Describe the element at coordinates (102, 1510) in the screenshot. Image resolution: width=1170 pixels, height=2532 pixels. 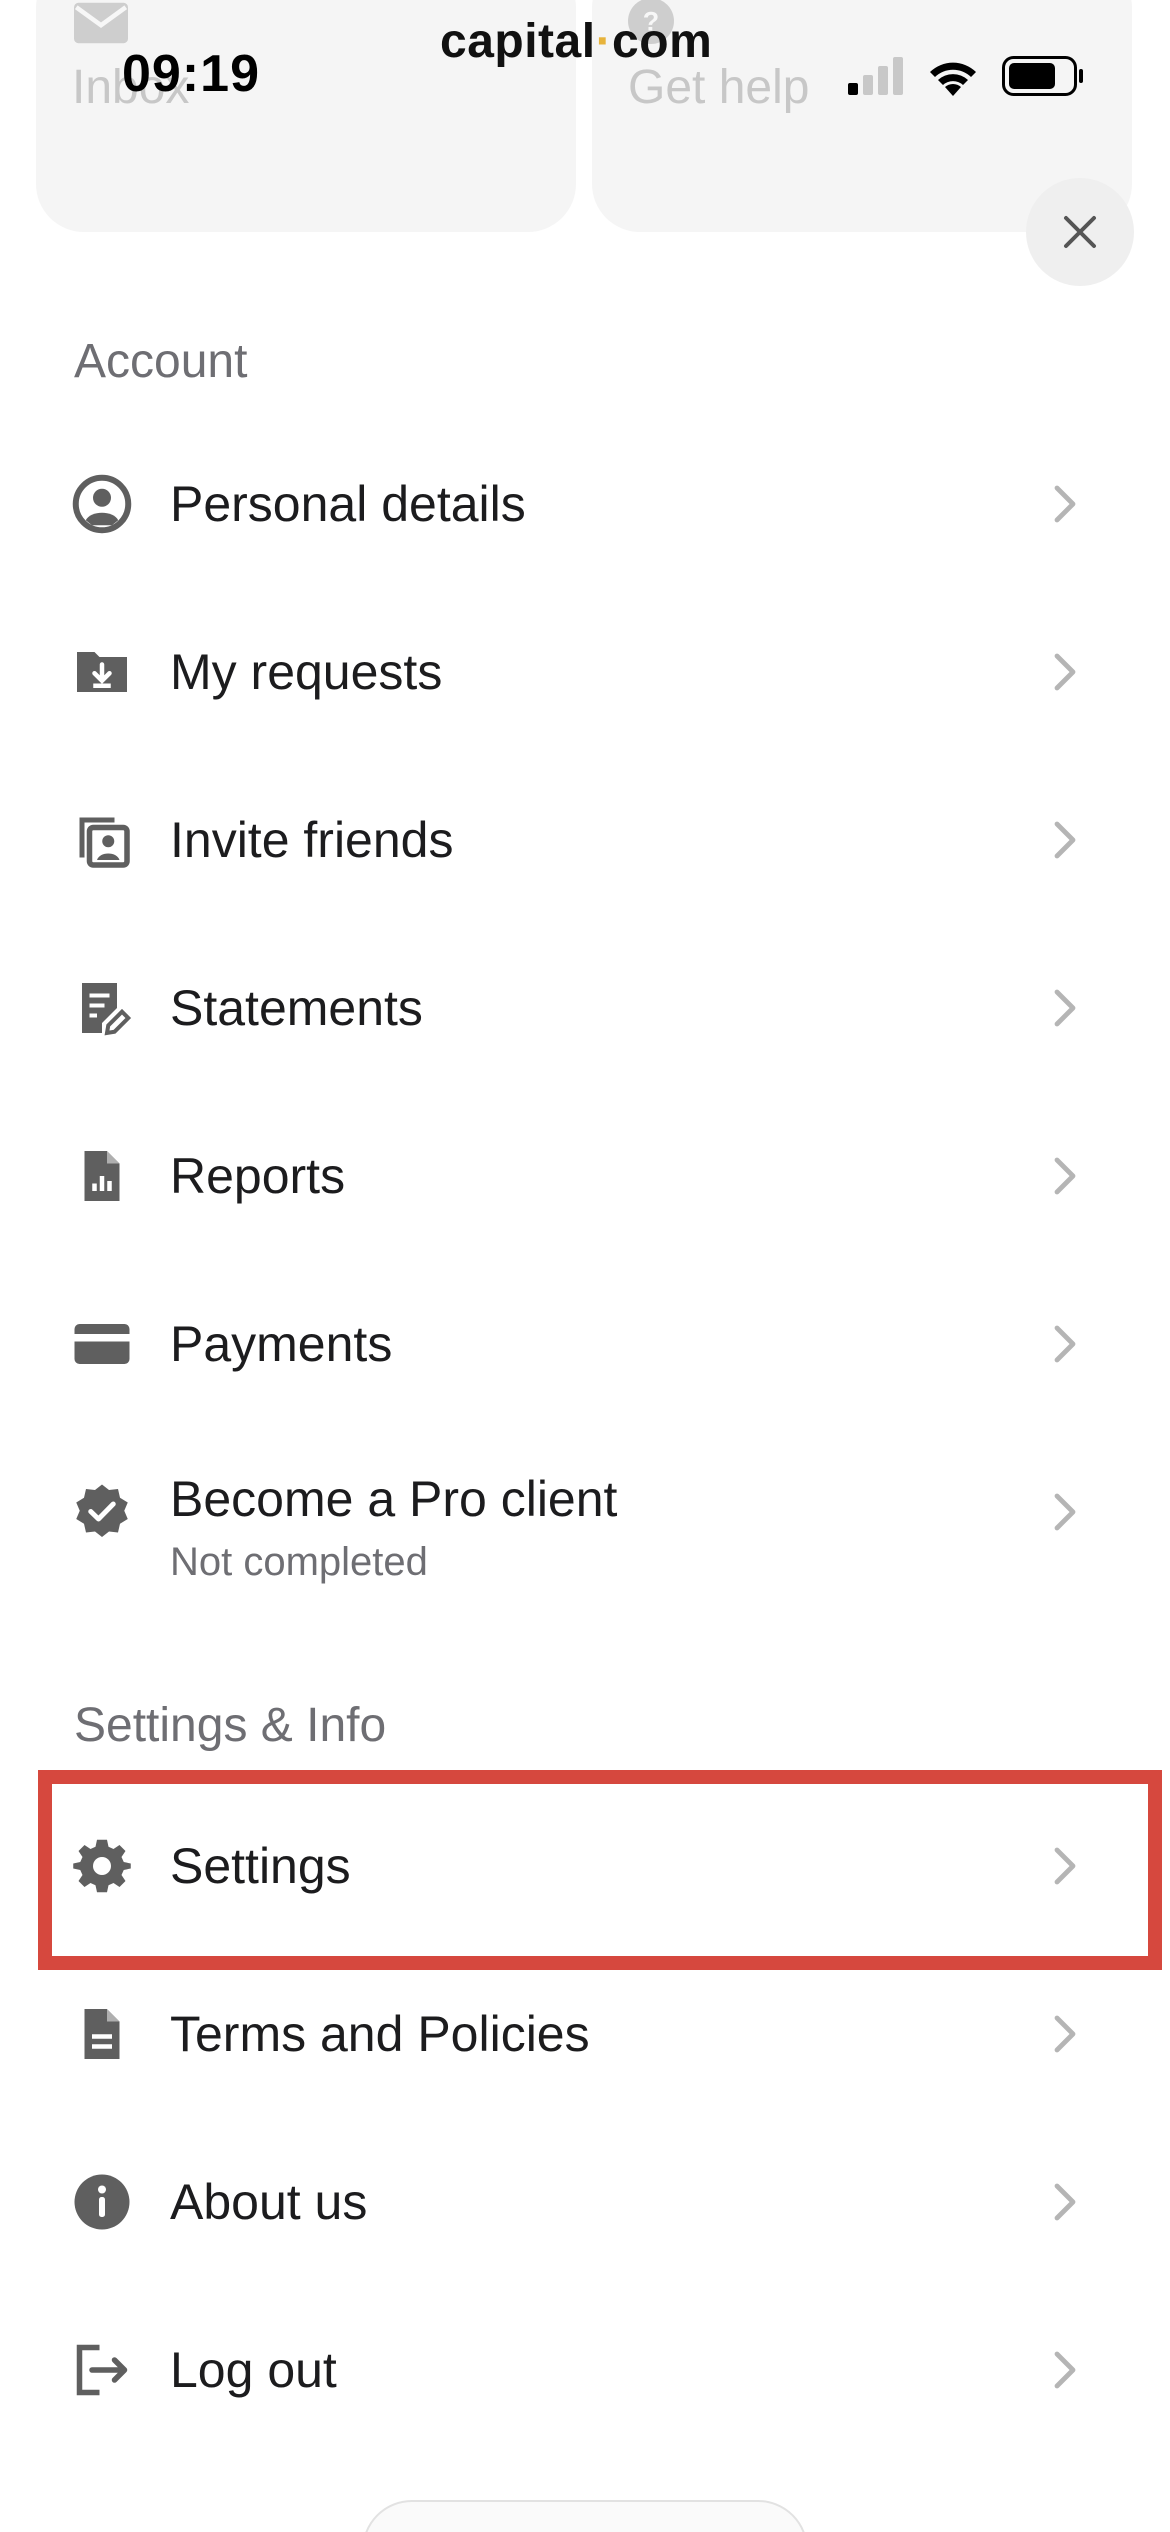
I see `verified-badge-icon` at that location.